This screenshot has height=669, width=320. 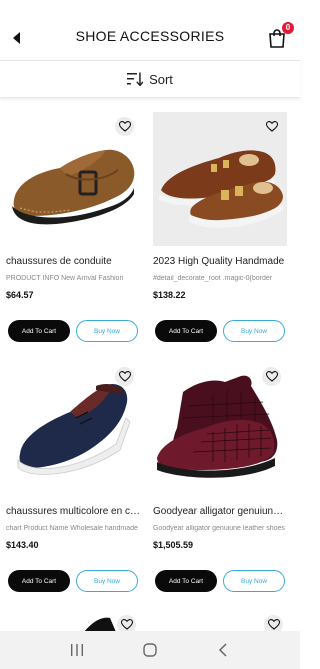 I want to click on product-name: chaussures de conduite, so click(x=73, y=261).